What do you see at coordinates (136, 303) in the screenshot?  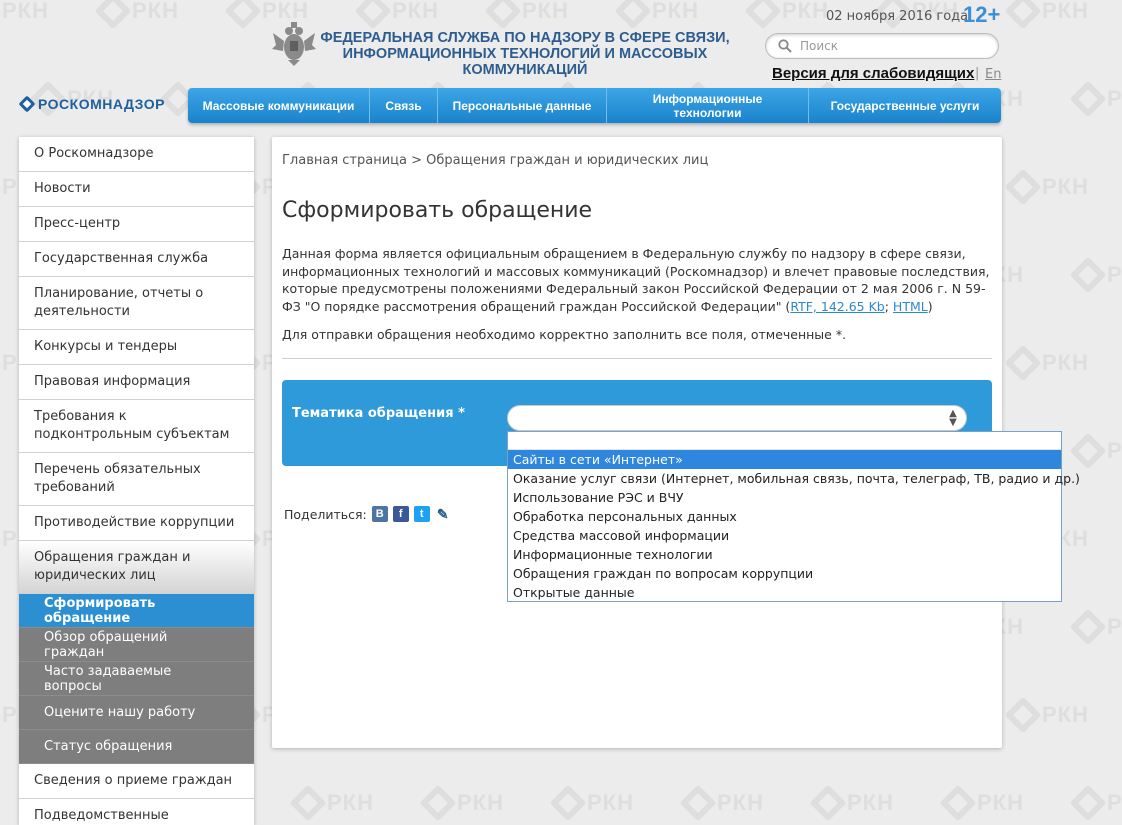 I see `sidebar-item-planning: Планирование, отчеты о деятельности` at bounding box center [136, 303].